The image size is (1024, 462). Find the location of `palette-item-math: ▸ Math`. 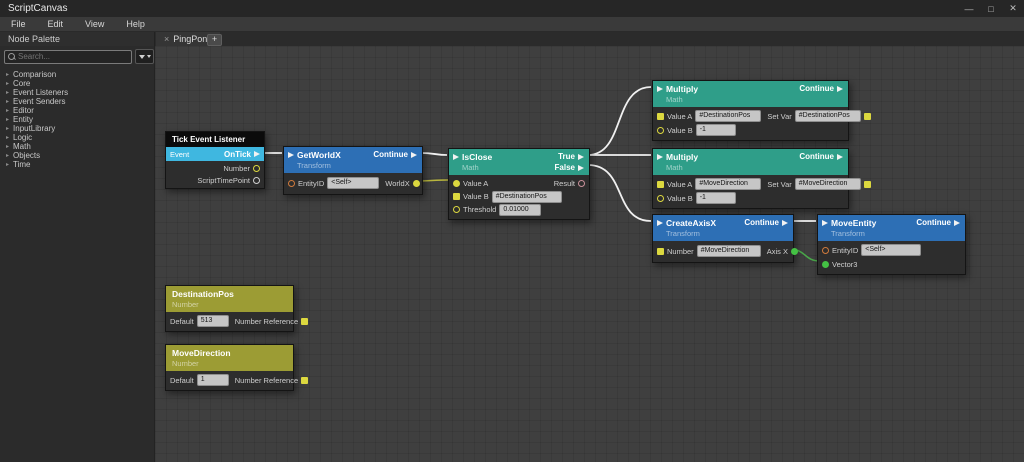

palette-item-math: ▸ Math is located at coordinates (77, 146).